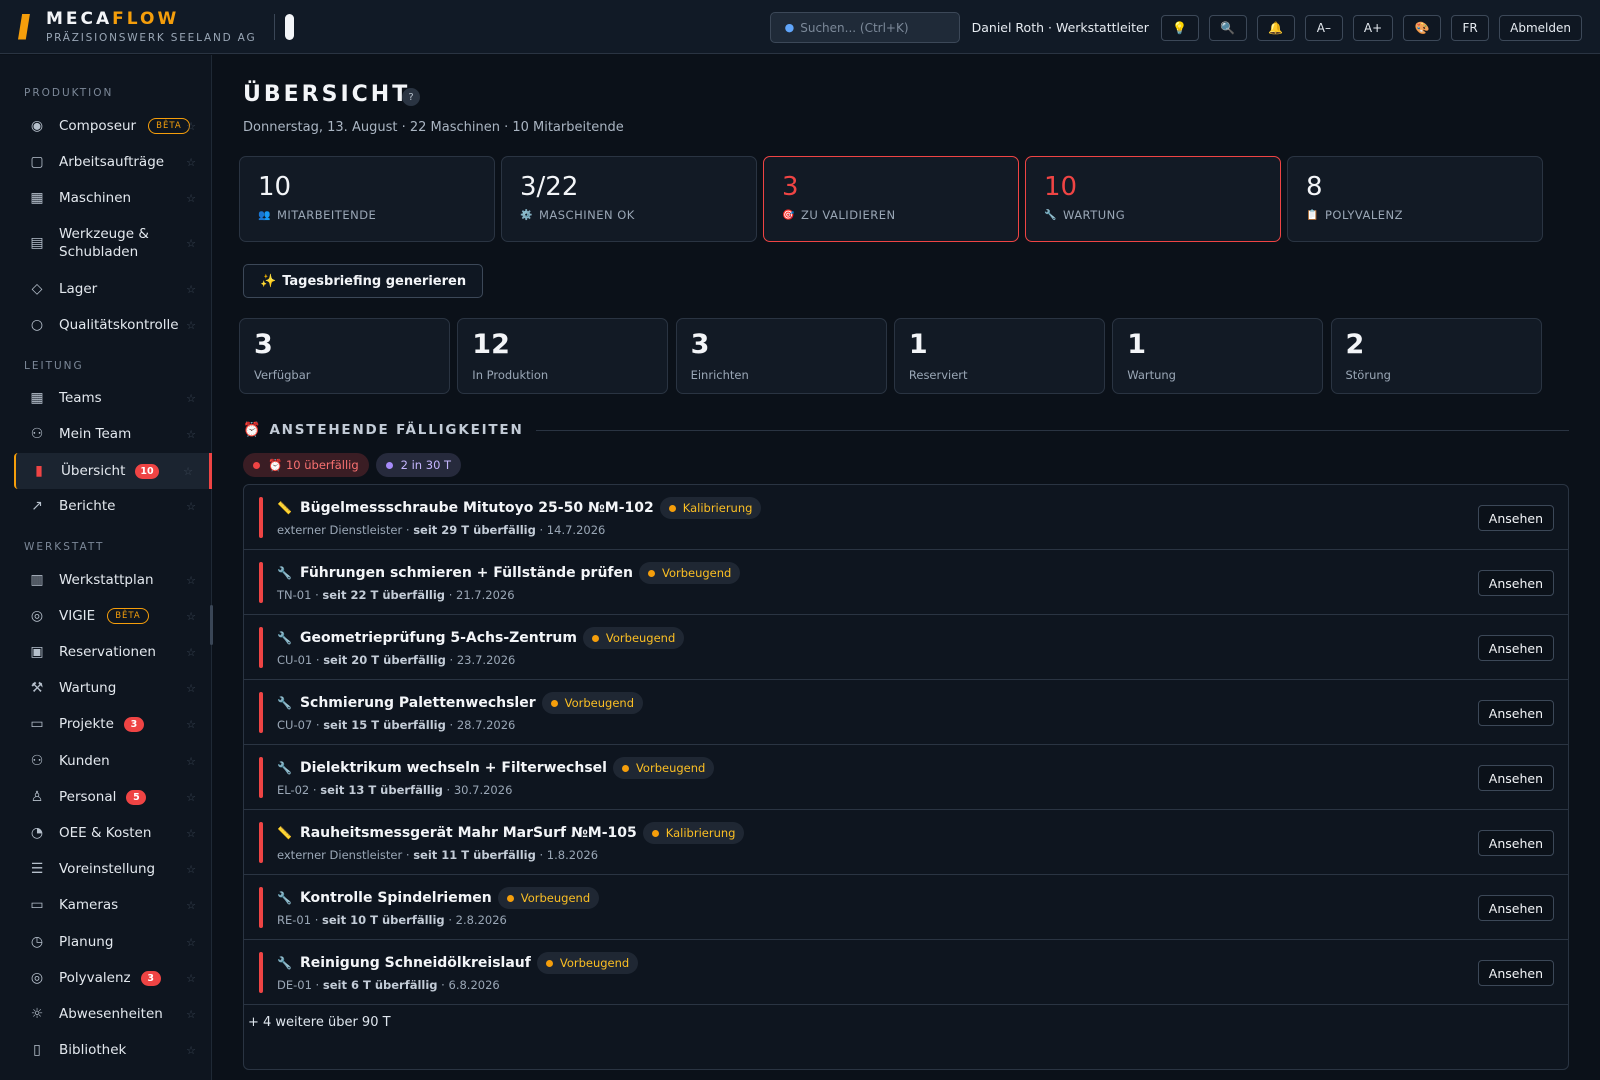 The image size is (1600, 1080). Describe the element at coordinates (306, 465) in the screenshot. I see `filter-overdue: ⏰ 10 überfällig` at that location.